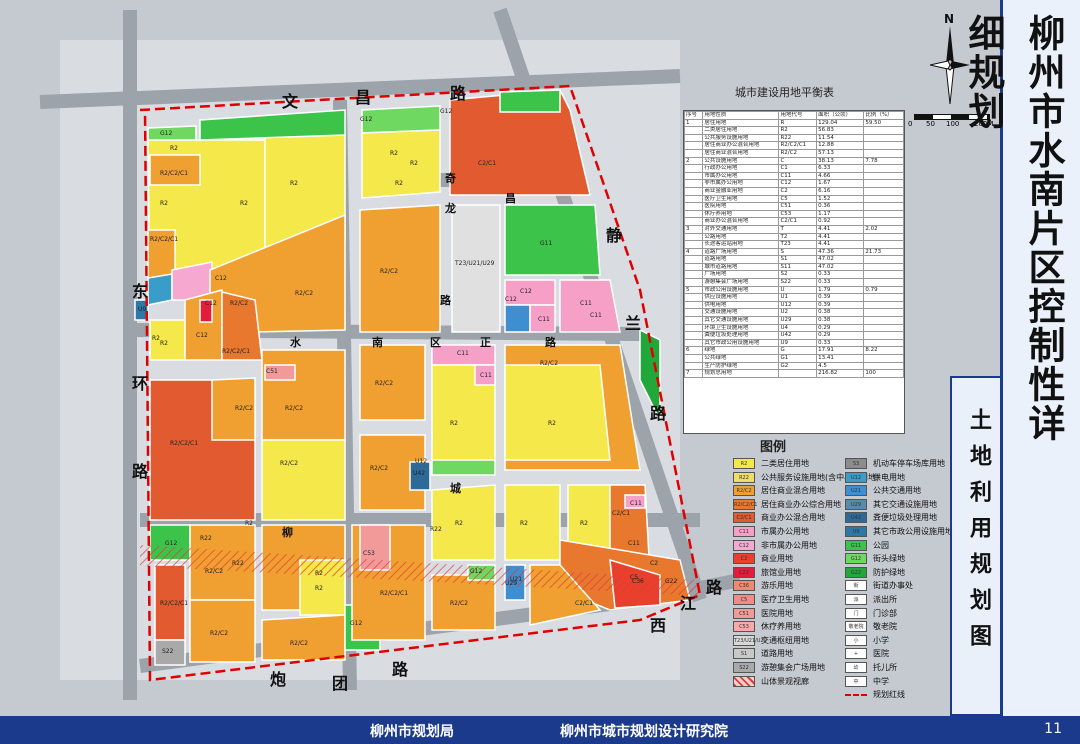 This screenshot has width=1080, height=744. Describe the element at coordinates (883, 350) in the screenshot. I see `table-cell: 8.22` at that location.